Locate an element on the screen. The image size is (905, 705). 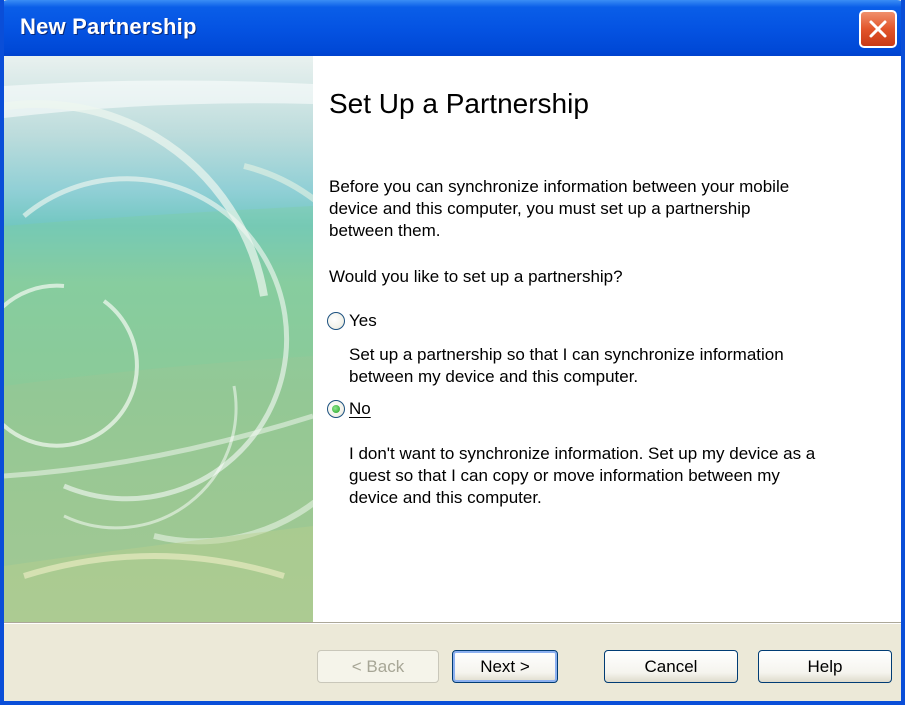
help-button: Help is located at coordinates (825, 666).